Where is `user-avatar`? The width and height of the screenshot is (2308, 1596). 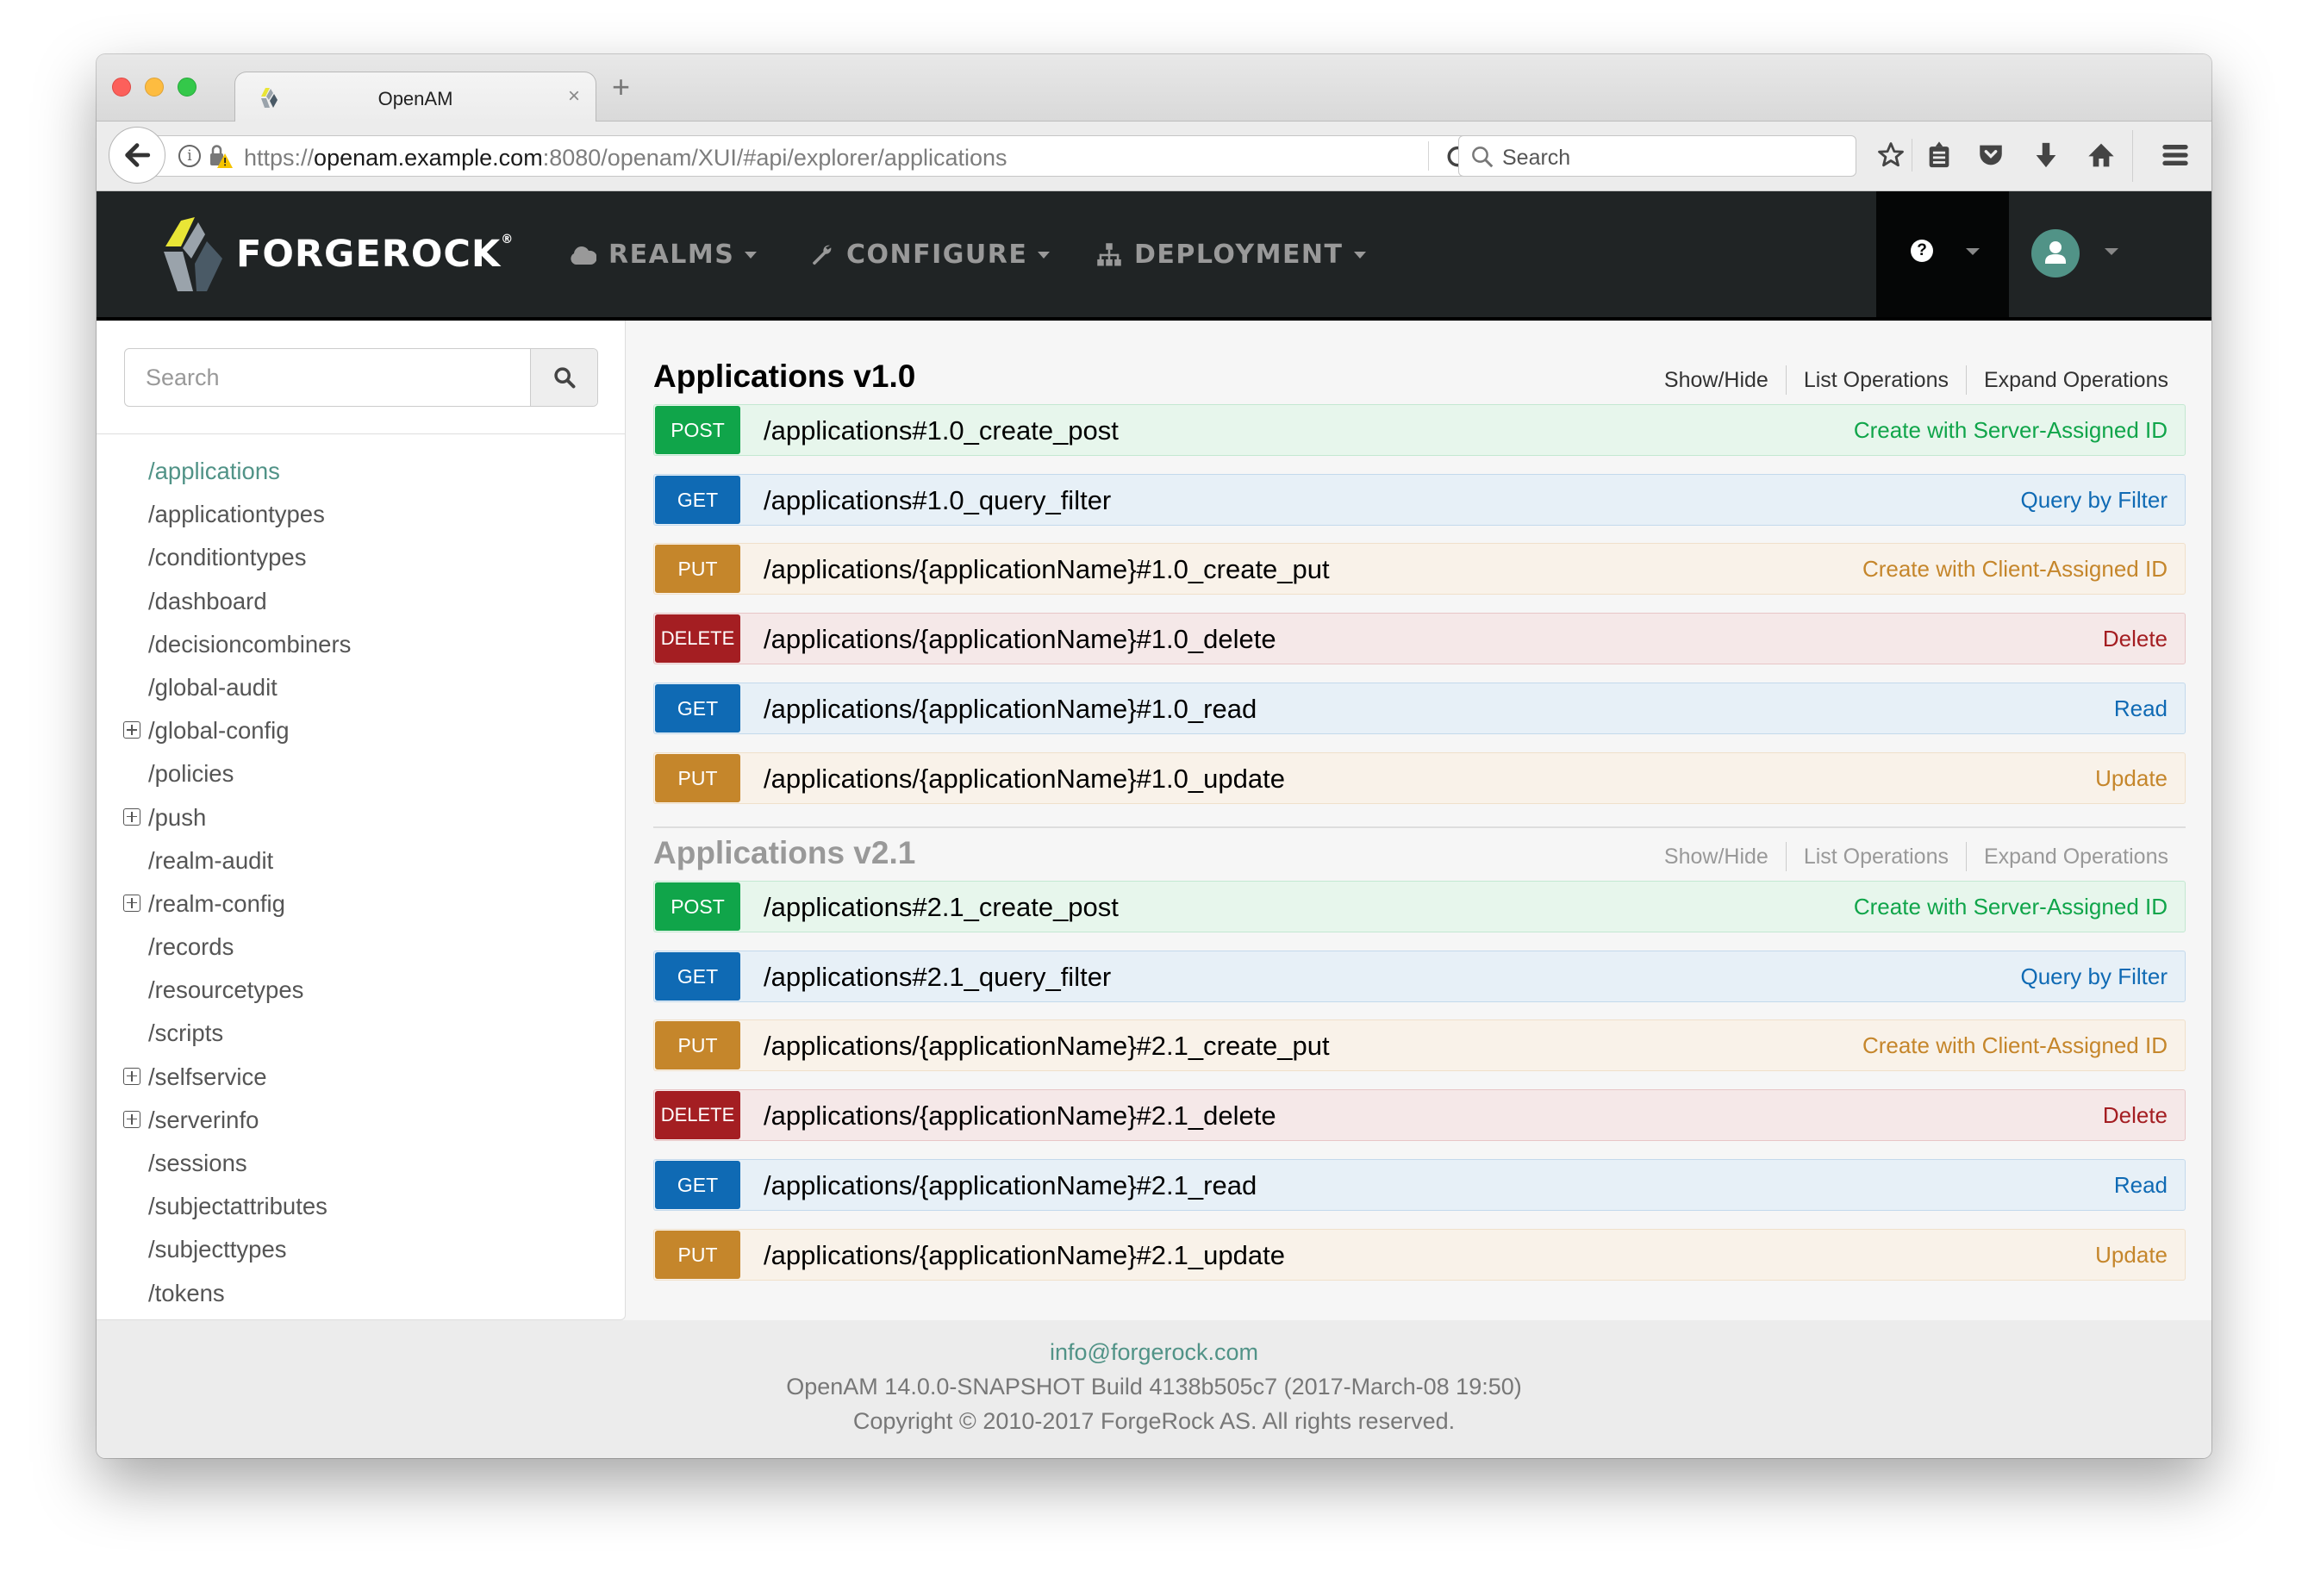 user-avatar is located at coordinates (2055, 253).